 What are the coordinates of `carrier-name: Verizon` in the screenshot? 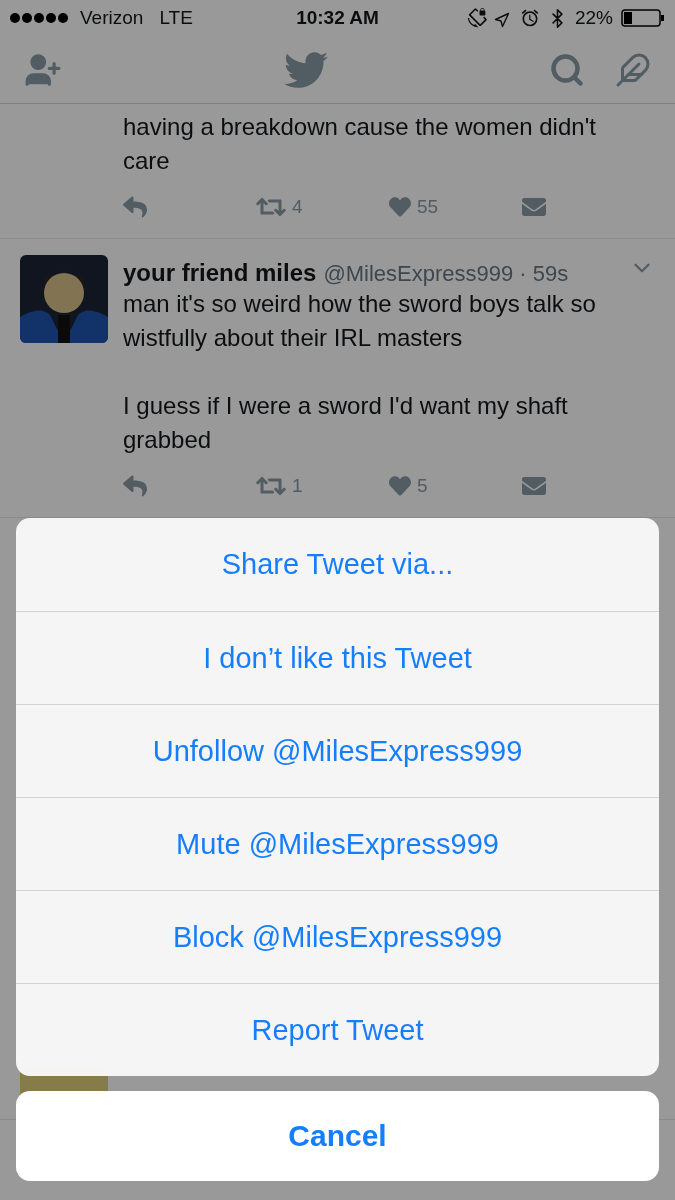 It's located at (112, 18).